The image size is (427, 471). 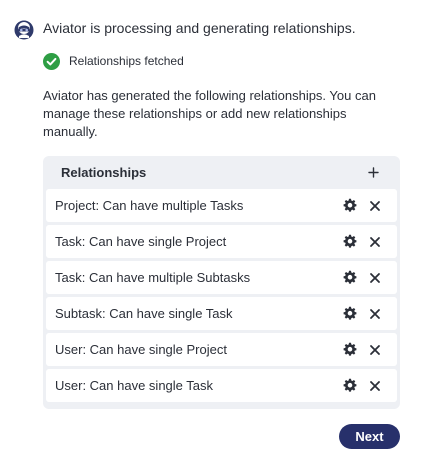 I want to click on aviator-avatar-icon, so click(x=24, y=30).